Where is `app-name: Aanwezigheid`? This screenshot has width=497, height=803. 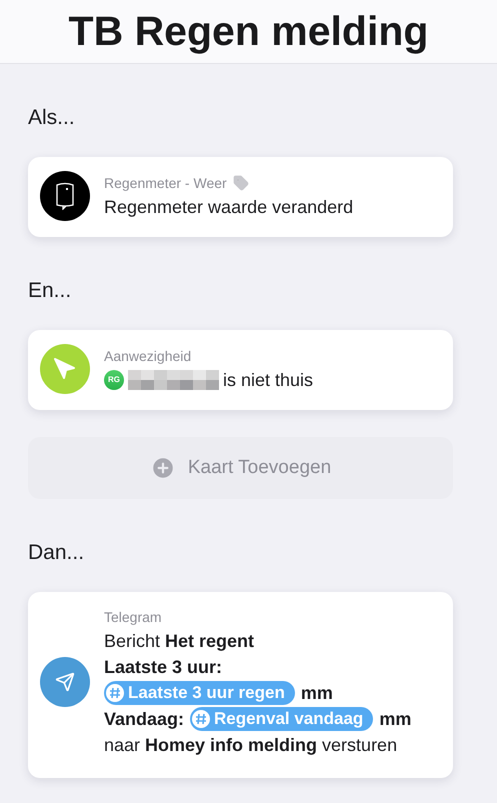 app-name: Aanwezigheid is located at coordinates (148, 356).